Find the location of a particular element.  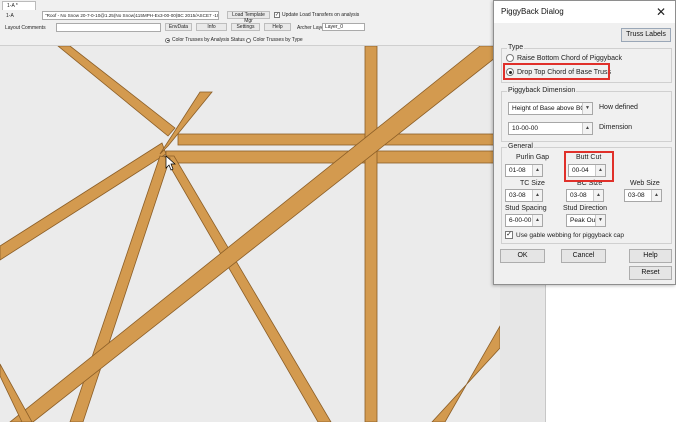

document-tab: 1-A * is located at coordinates (19, 5).